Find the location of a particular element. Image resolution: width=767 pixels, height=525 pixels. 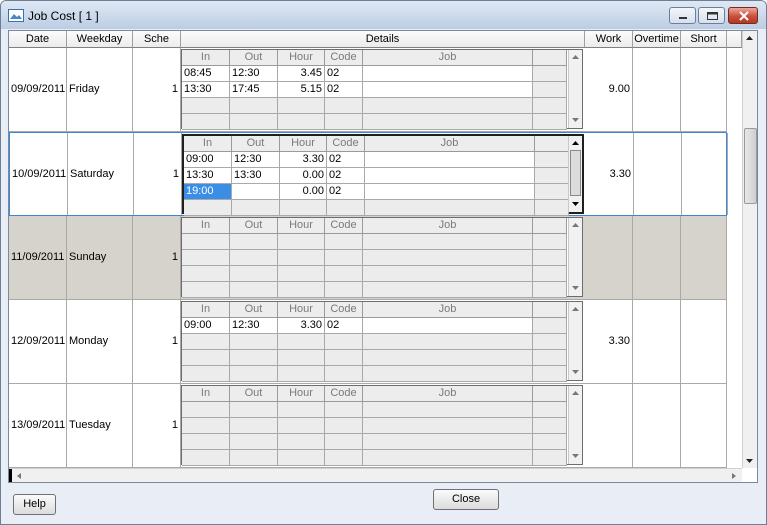

entry-hour: 5.15 is located at coordinates (301, 90).